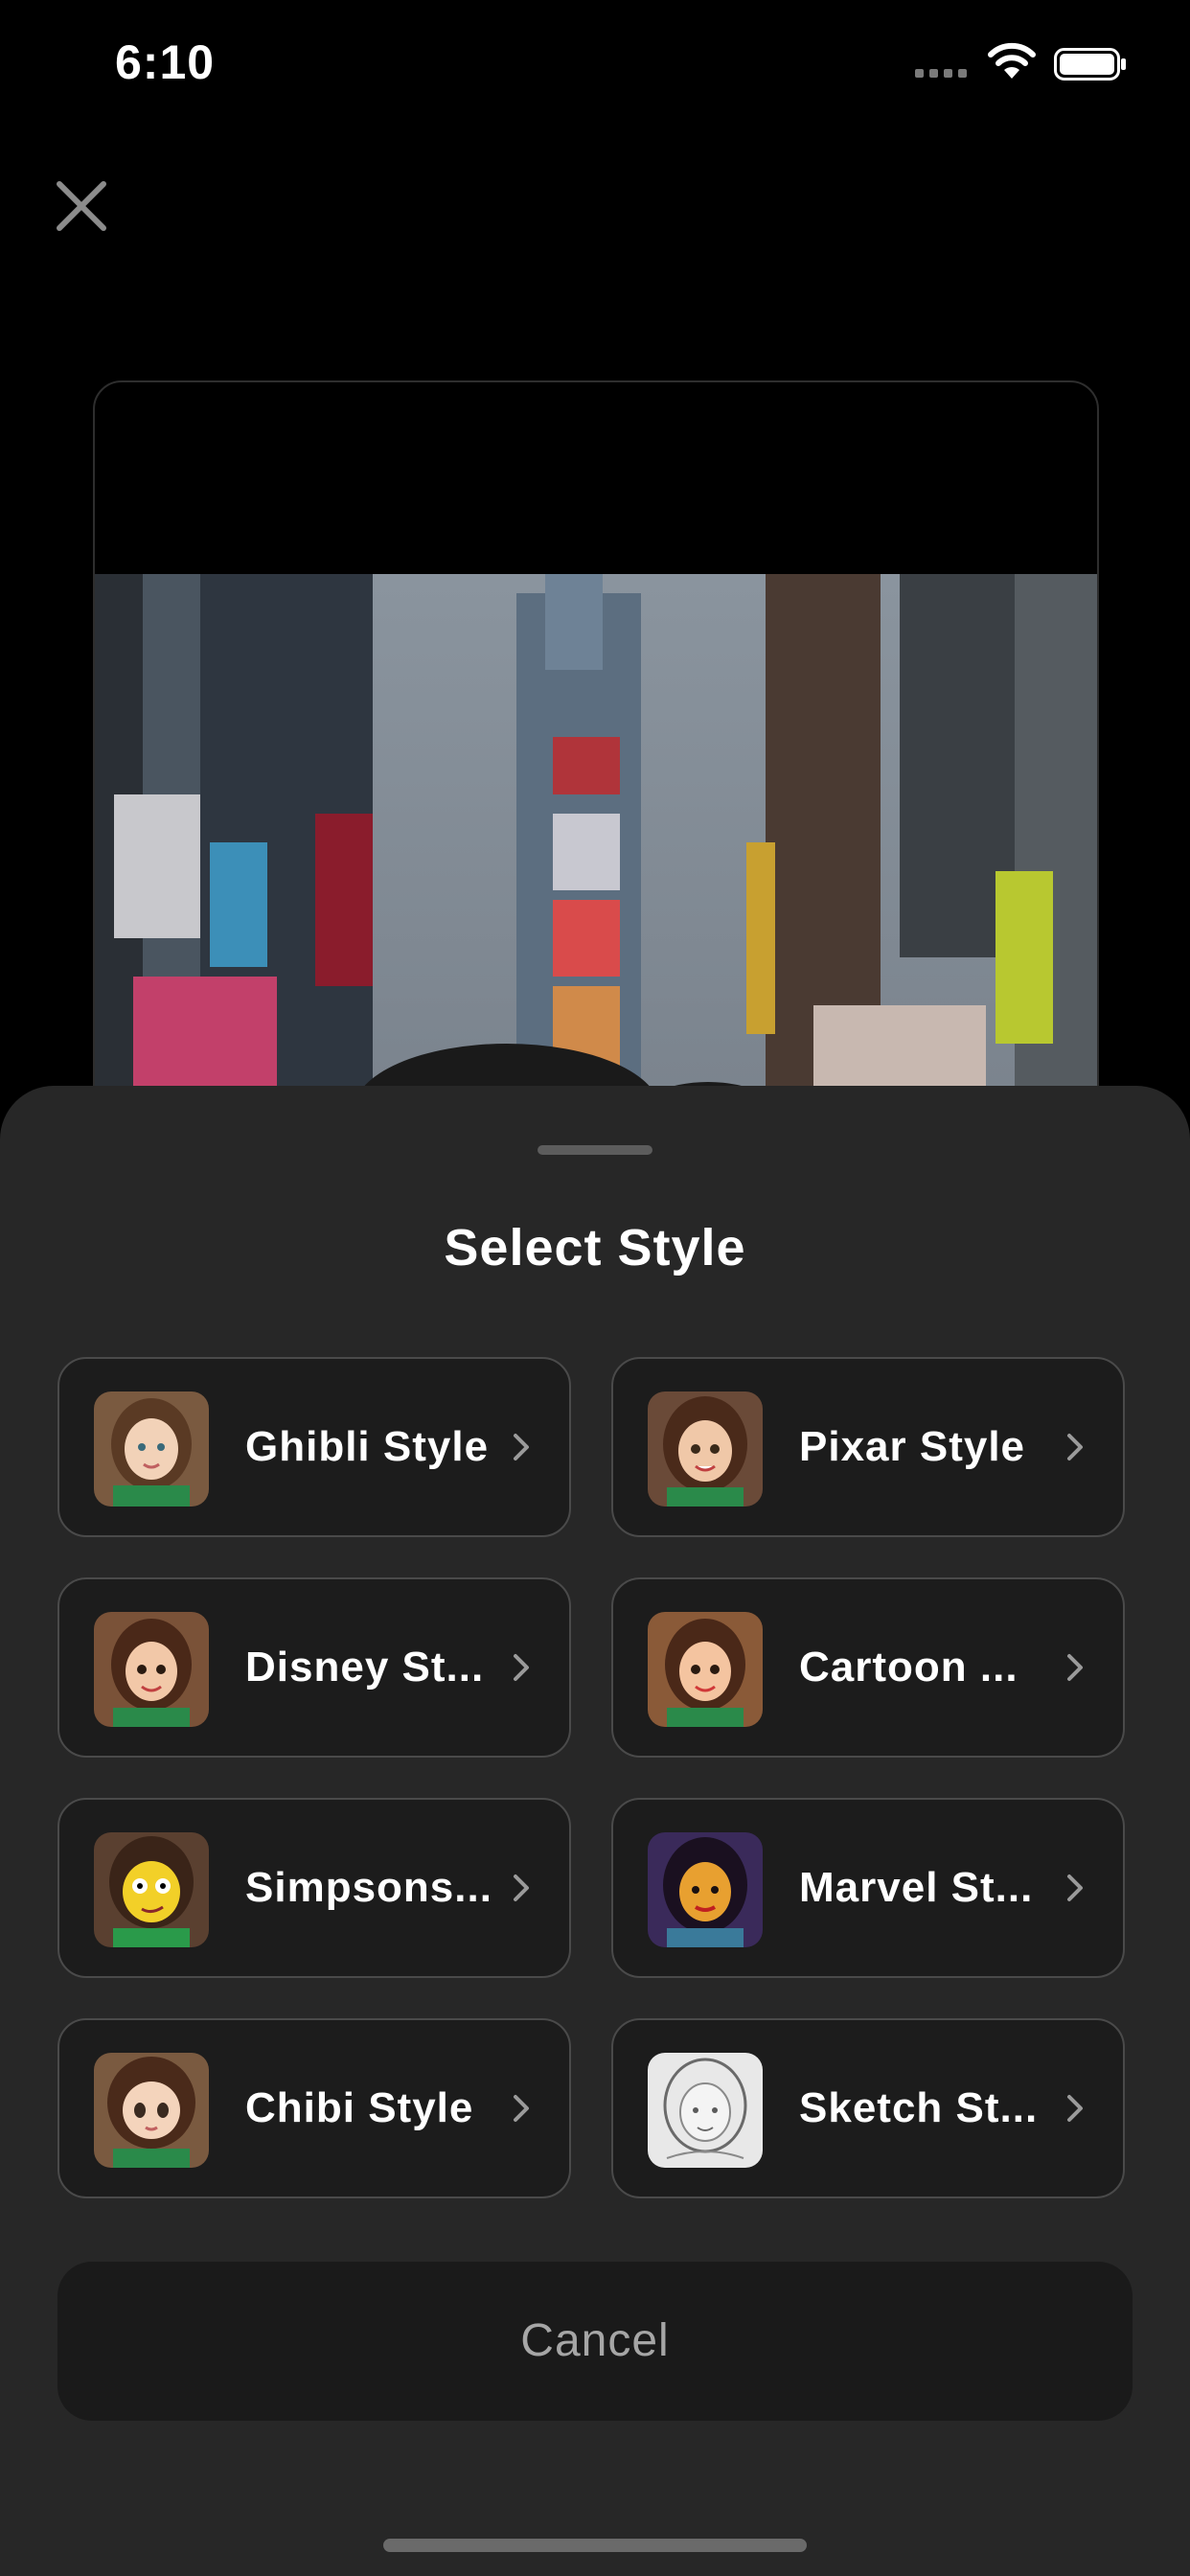 This screenshot has height=2576, width=1190. What do you see at coordinates (359, 2107) in the screenshot?
I see `style-label: Chibi Style` at bounding box center [359, 2107].